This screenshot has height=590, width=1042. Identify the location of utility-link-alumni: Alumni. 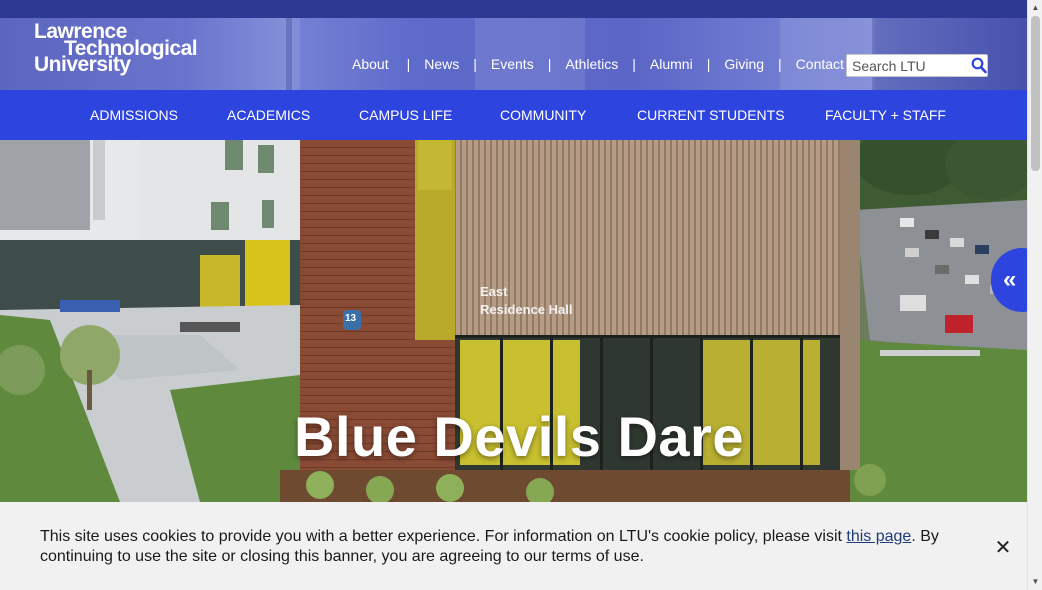
(671, 64).